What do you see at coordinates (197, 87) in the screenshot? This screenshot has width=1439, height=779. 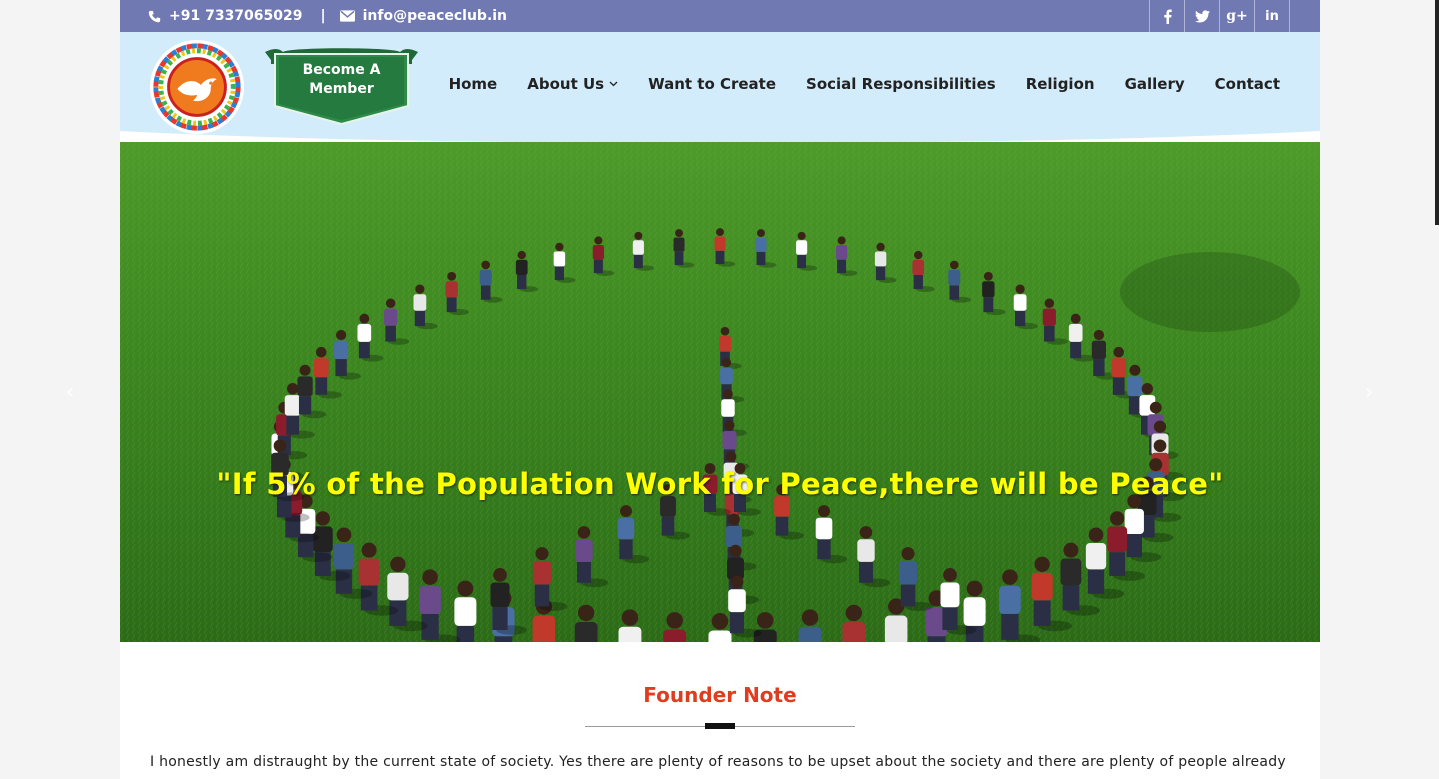 I see `peace-club-logo` at bounding box center [197, 87].